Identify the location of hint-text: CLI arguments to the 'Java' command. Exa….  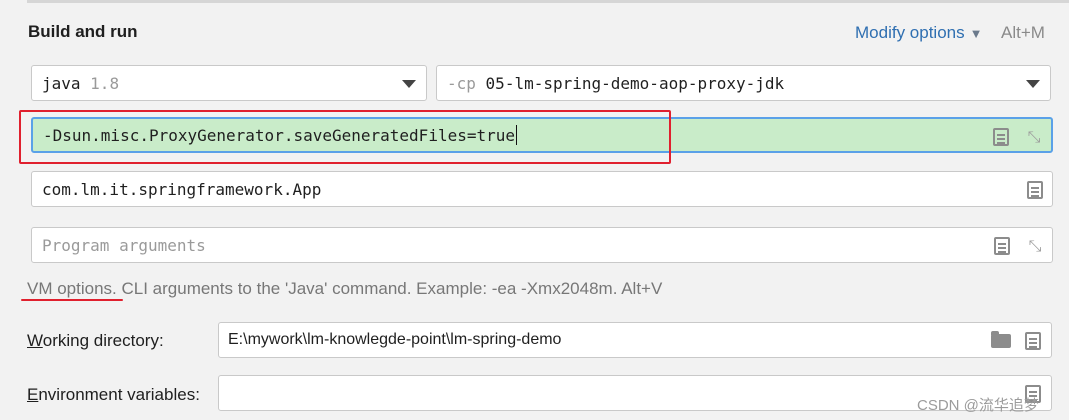
(389, 288).